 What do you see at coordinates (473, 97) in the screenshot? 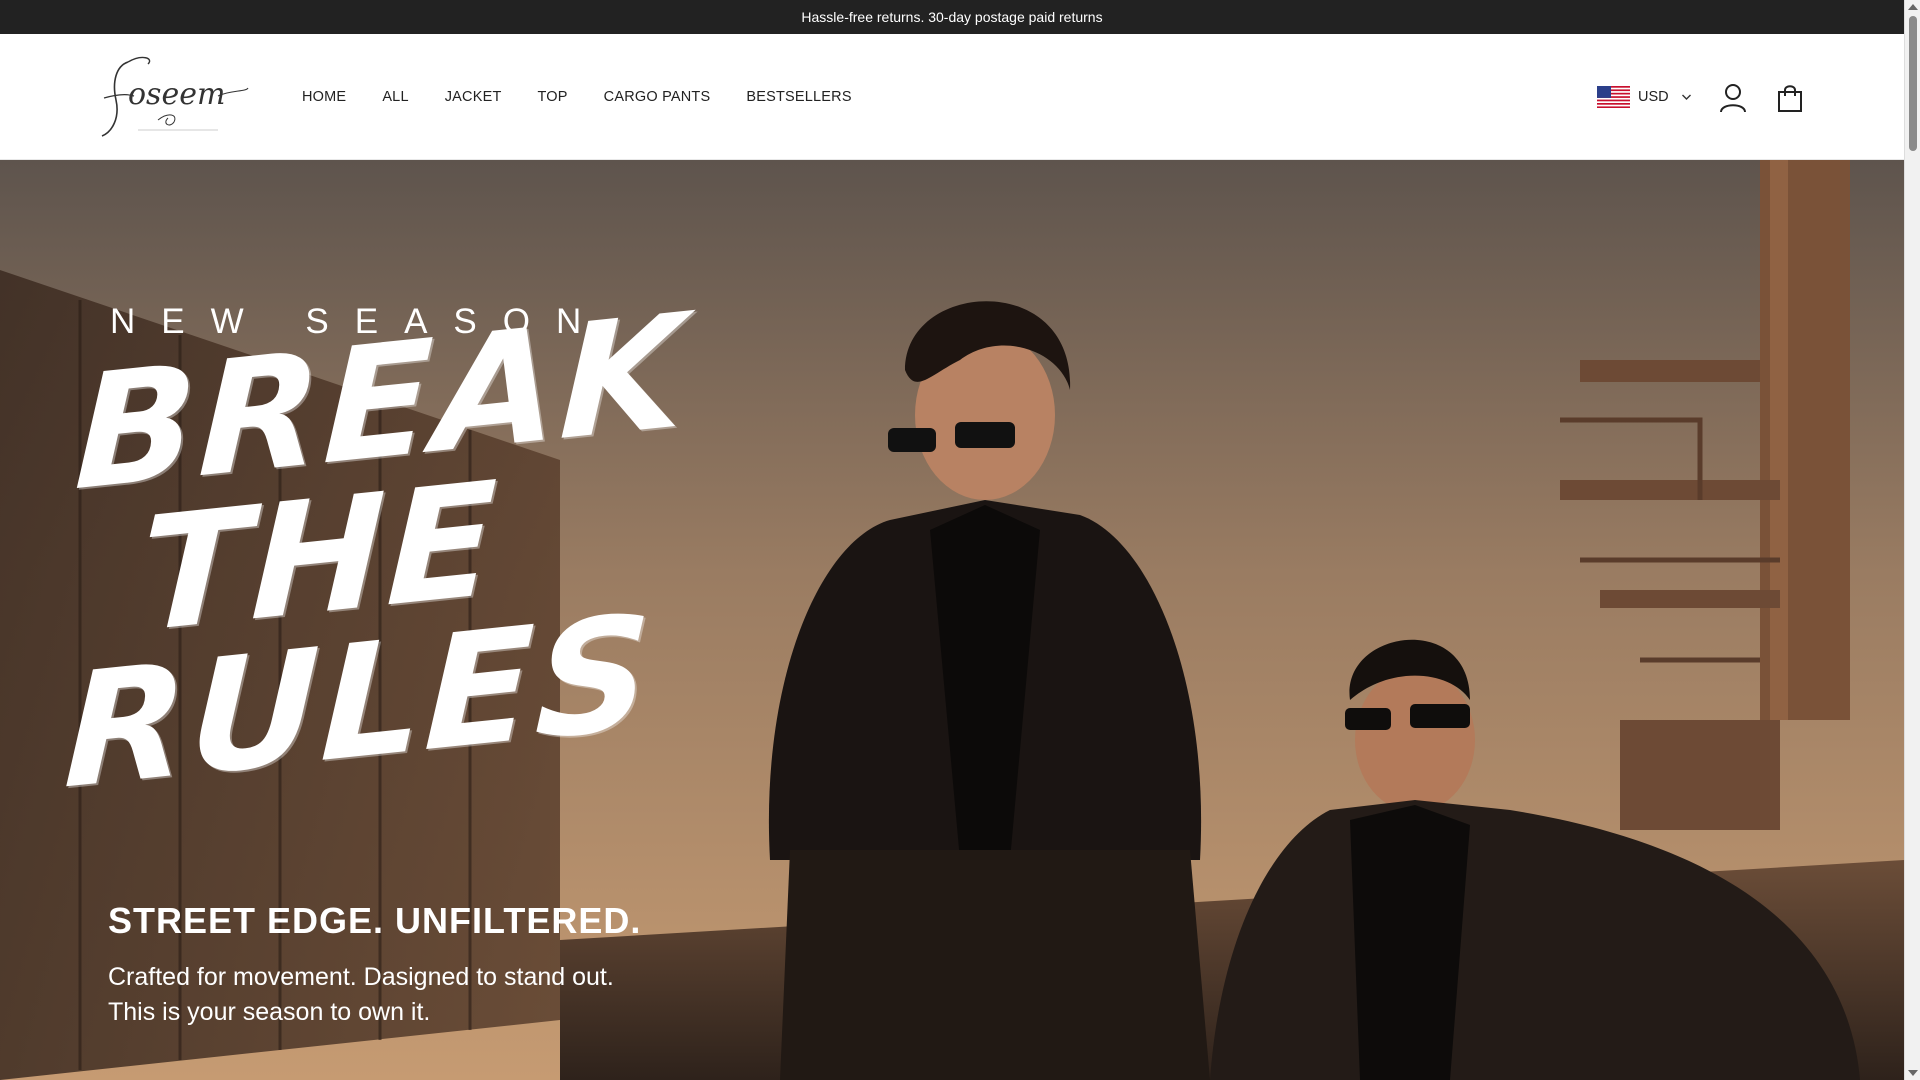
I see `nav-jacket: JACKET` at bounding box center [473, 97].